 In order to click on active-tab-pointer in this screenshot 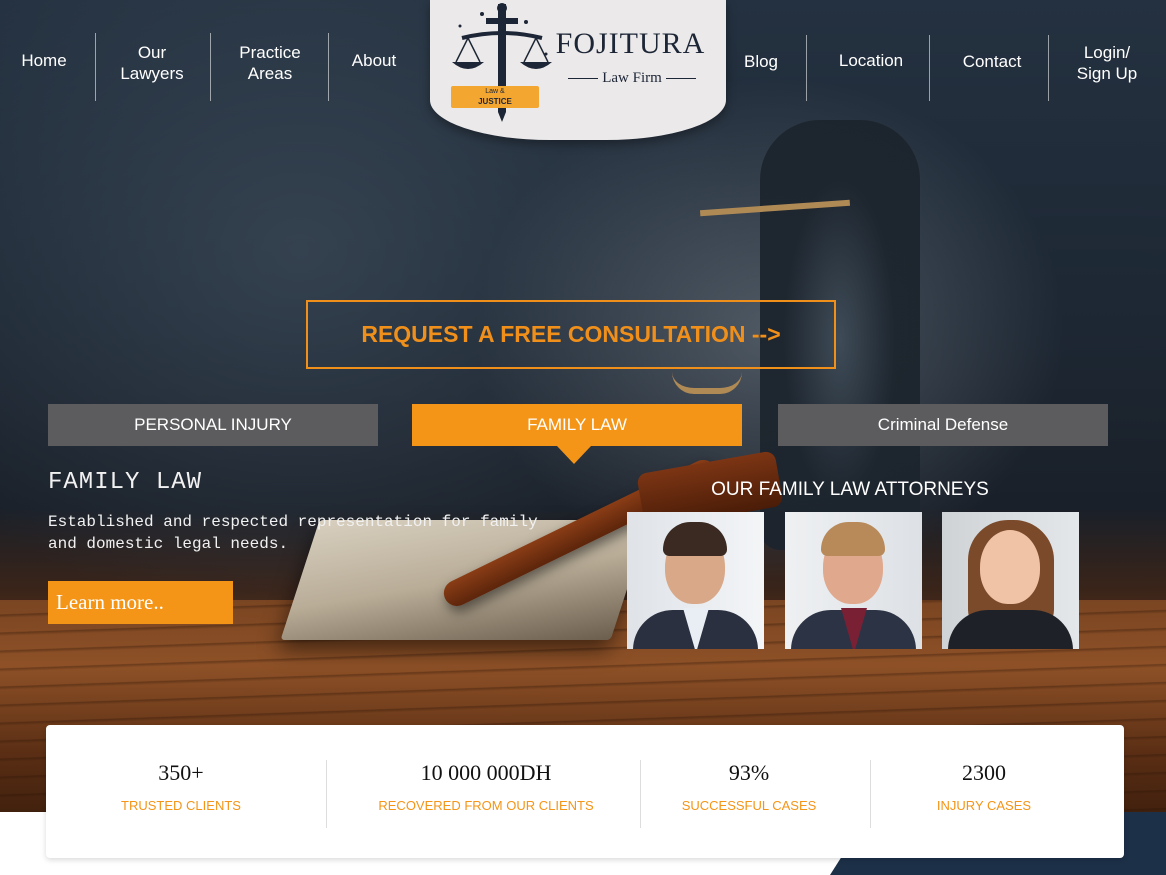, I will do `click(574, 455)`.